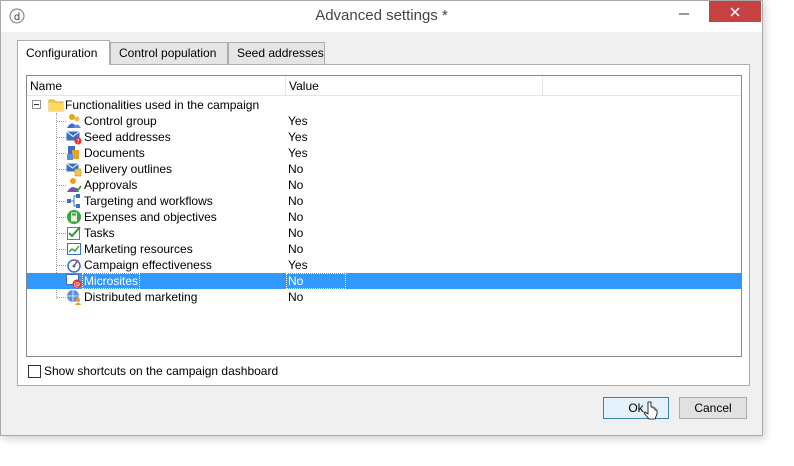  I want to click on show-shortcuts-checkbox, so click(34, 371).